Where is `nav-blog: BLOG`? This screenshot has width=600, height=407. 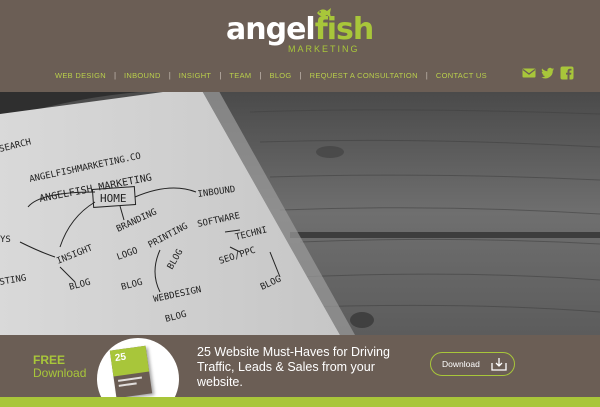 nav-blog: BLOG is located at coordinates (281, 75).